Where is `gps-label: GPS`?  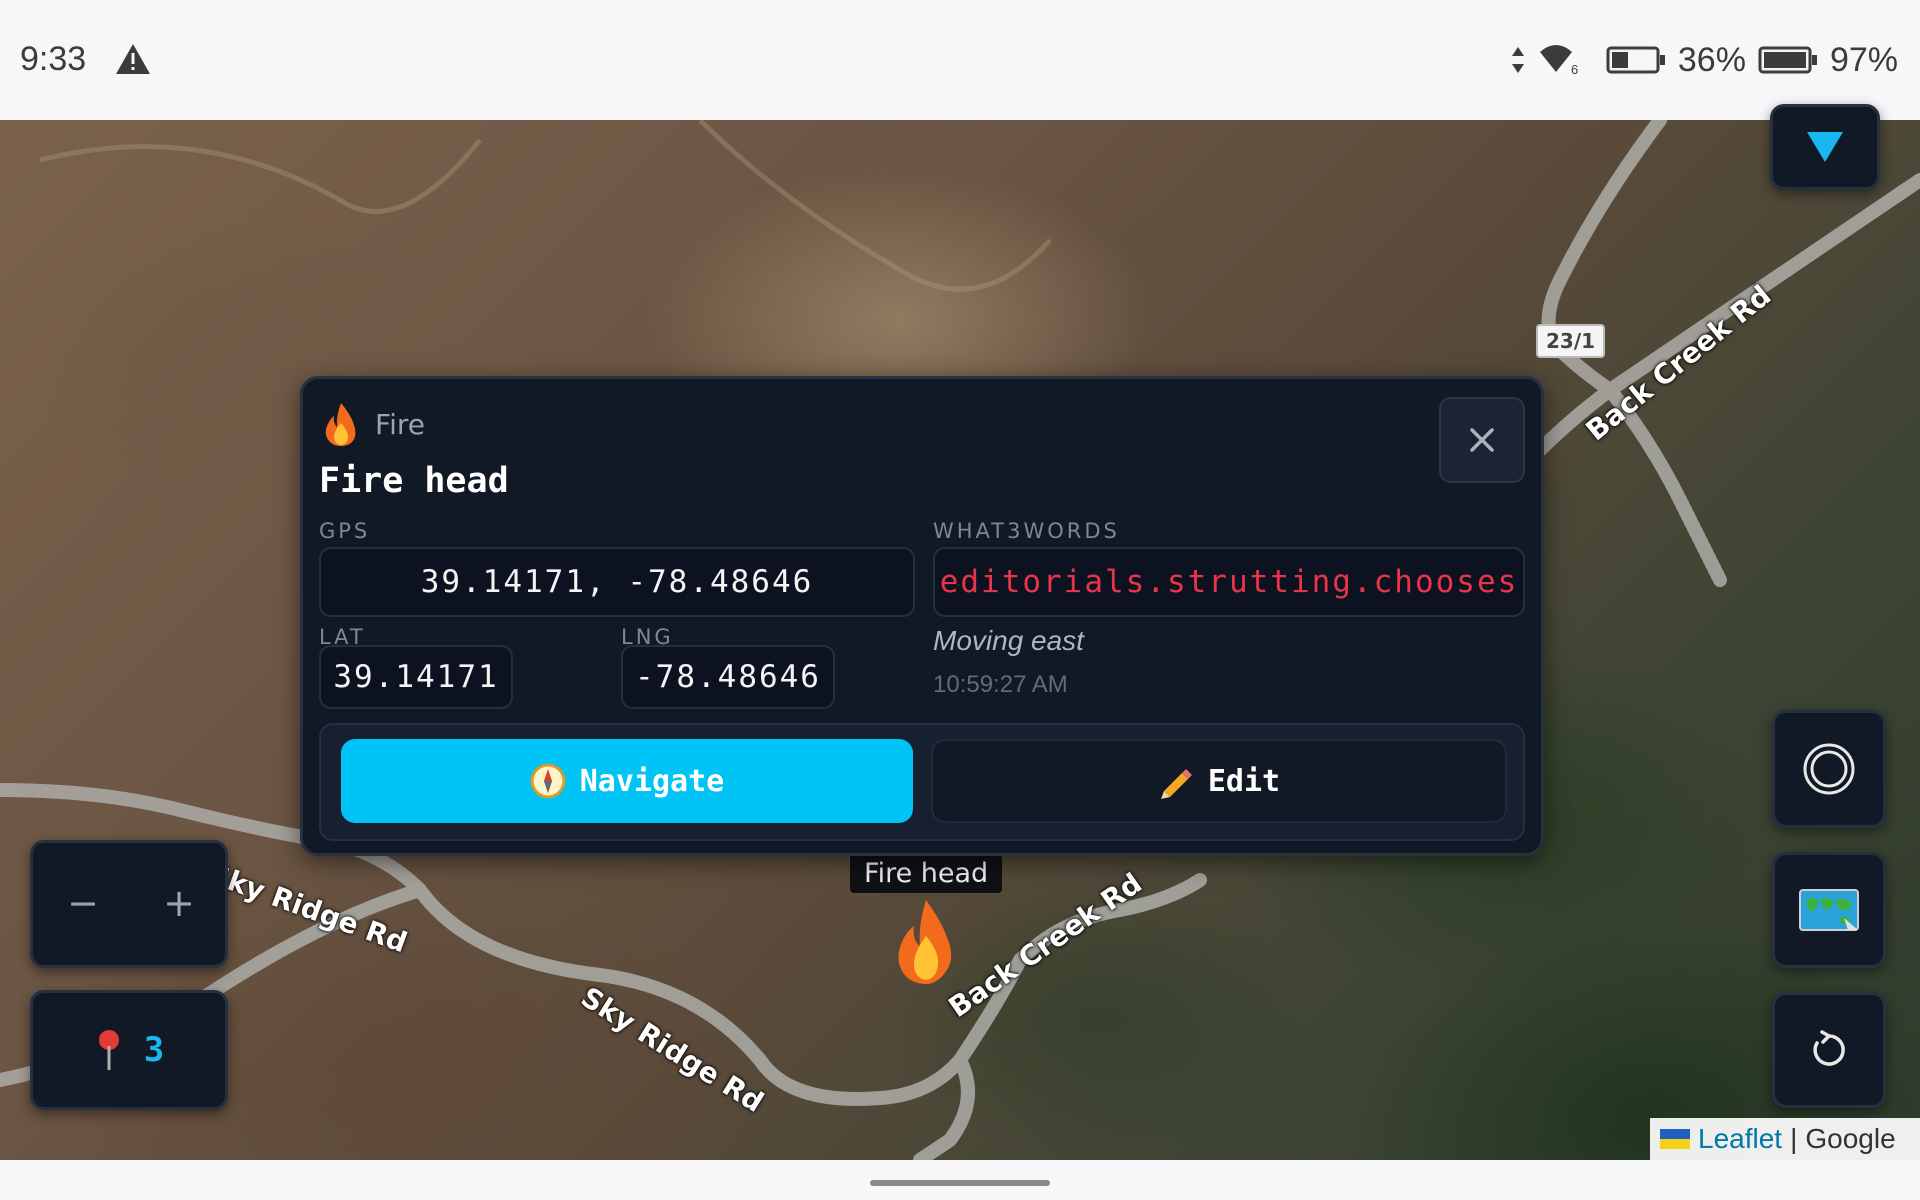
gps-label: GPS is located at coordinates (345, 531).